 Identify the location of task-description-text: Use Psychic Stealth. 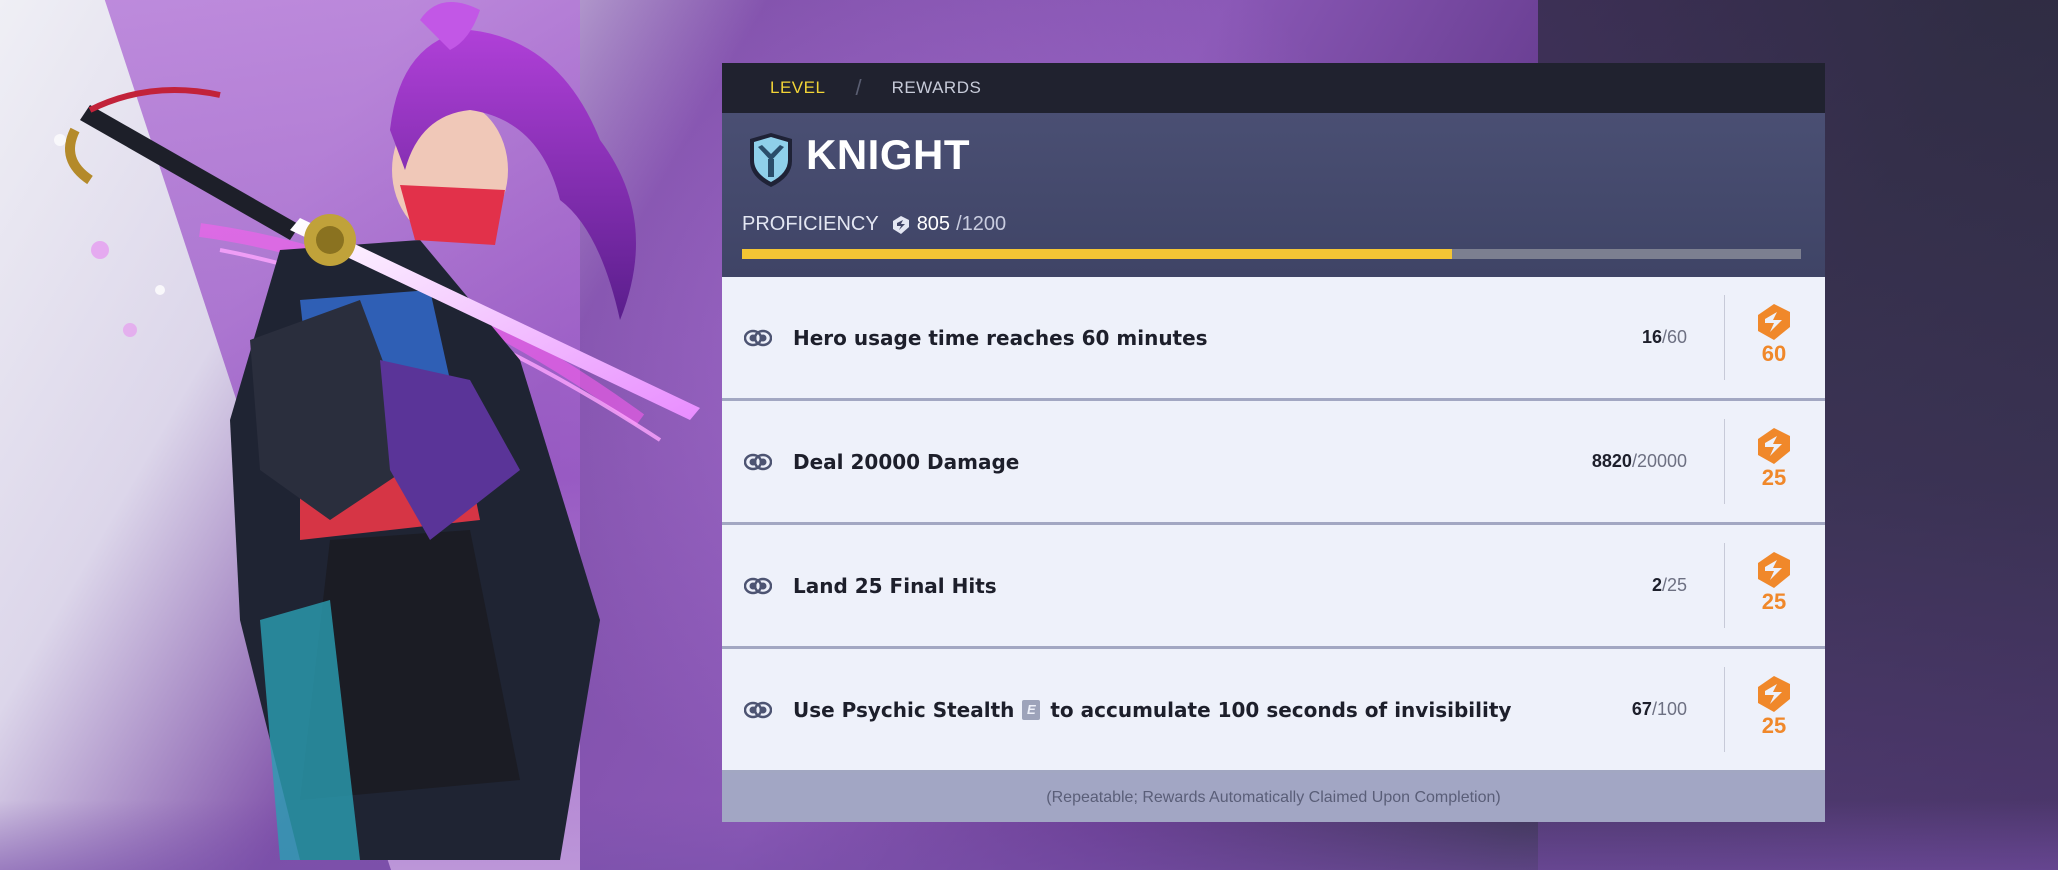
(904, 709).